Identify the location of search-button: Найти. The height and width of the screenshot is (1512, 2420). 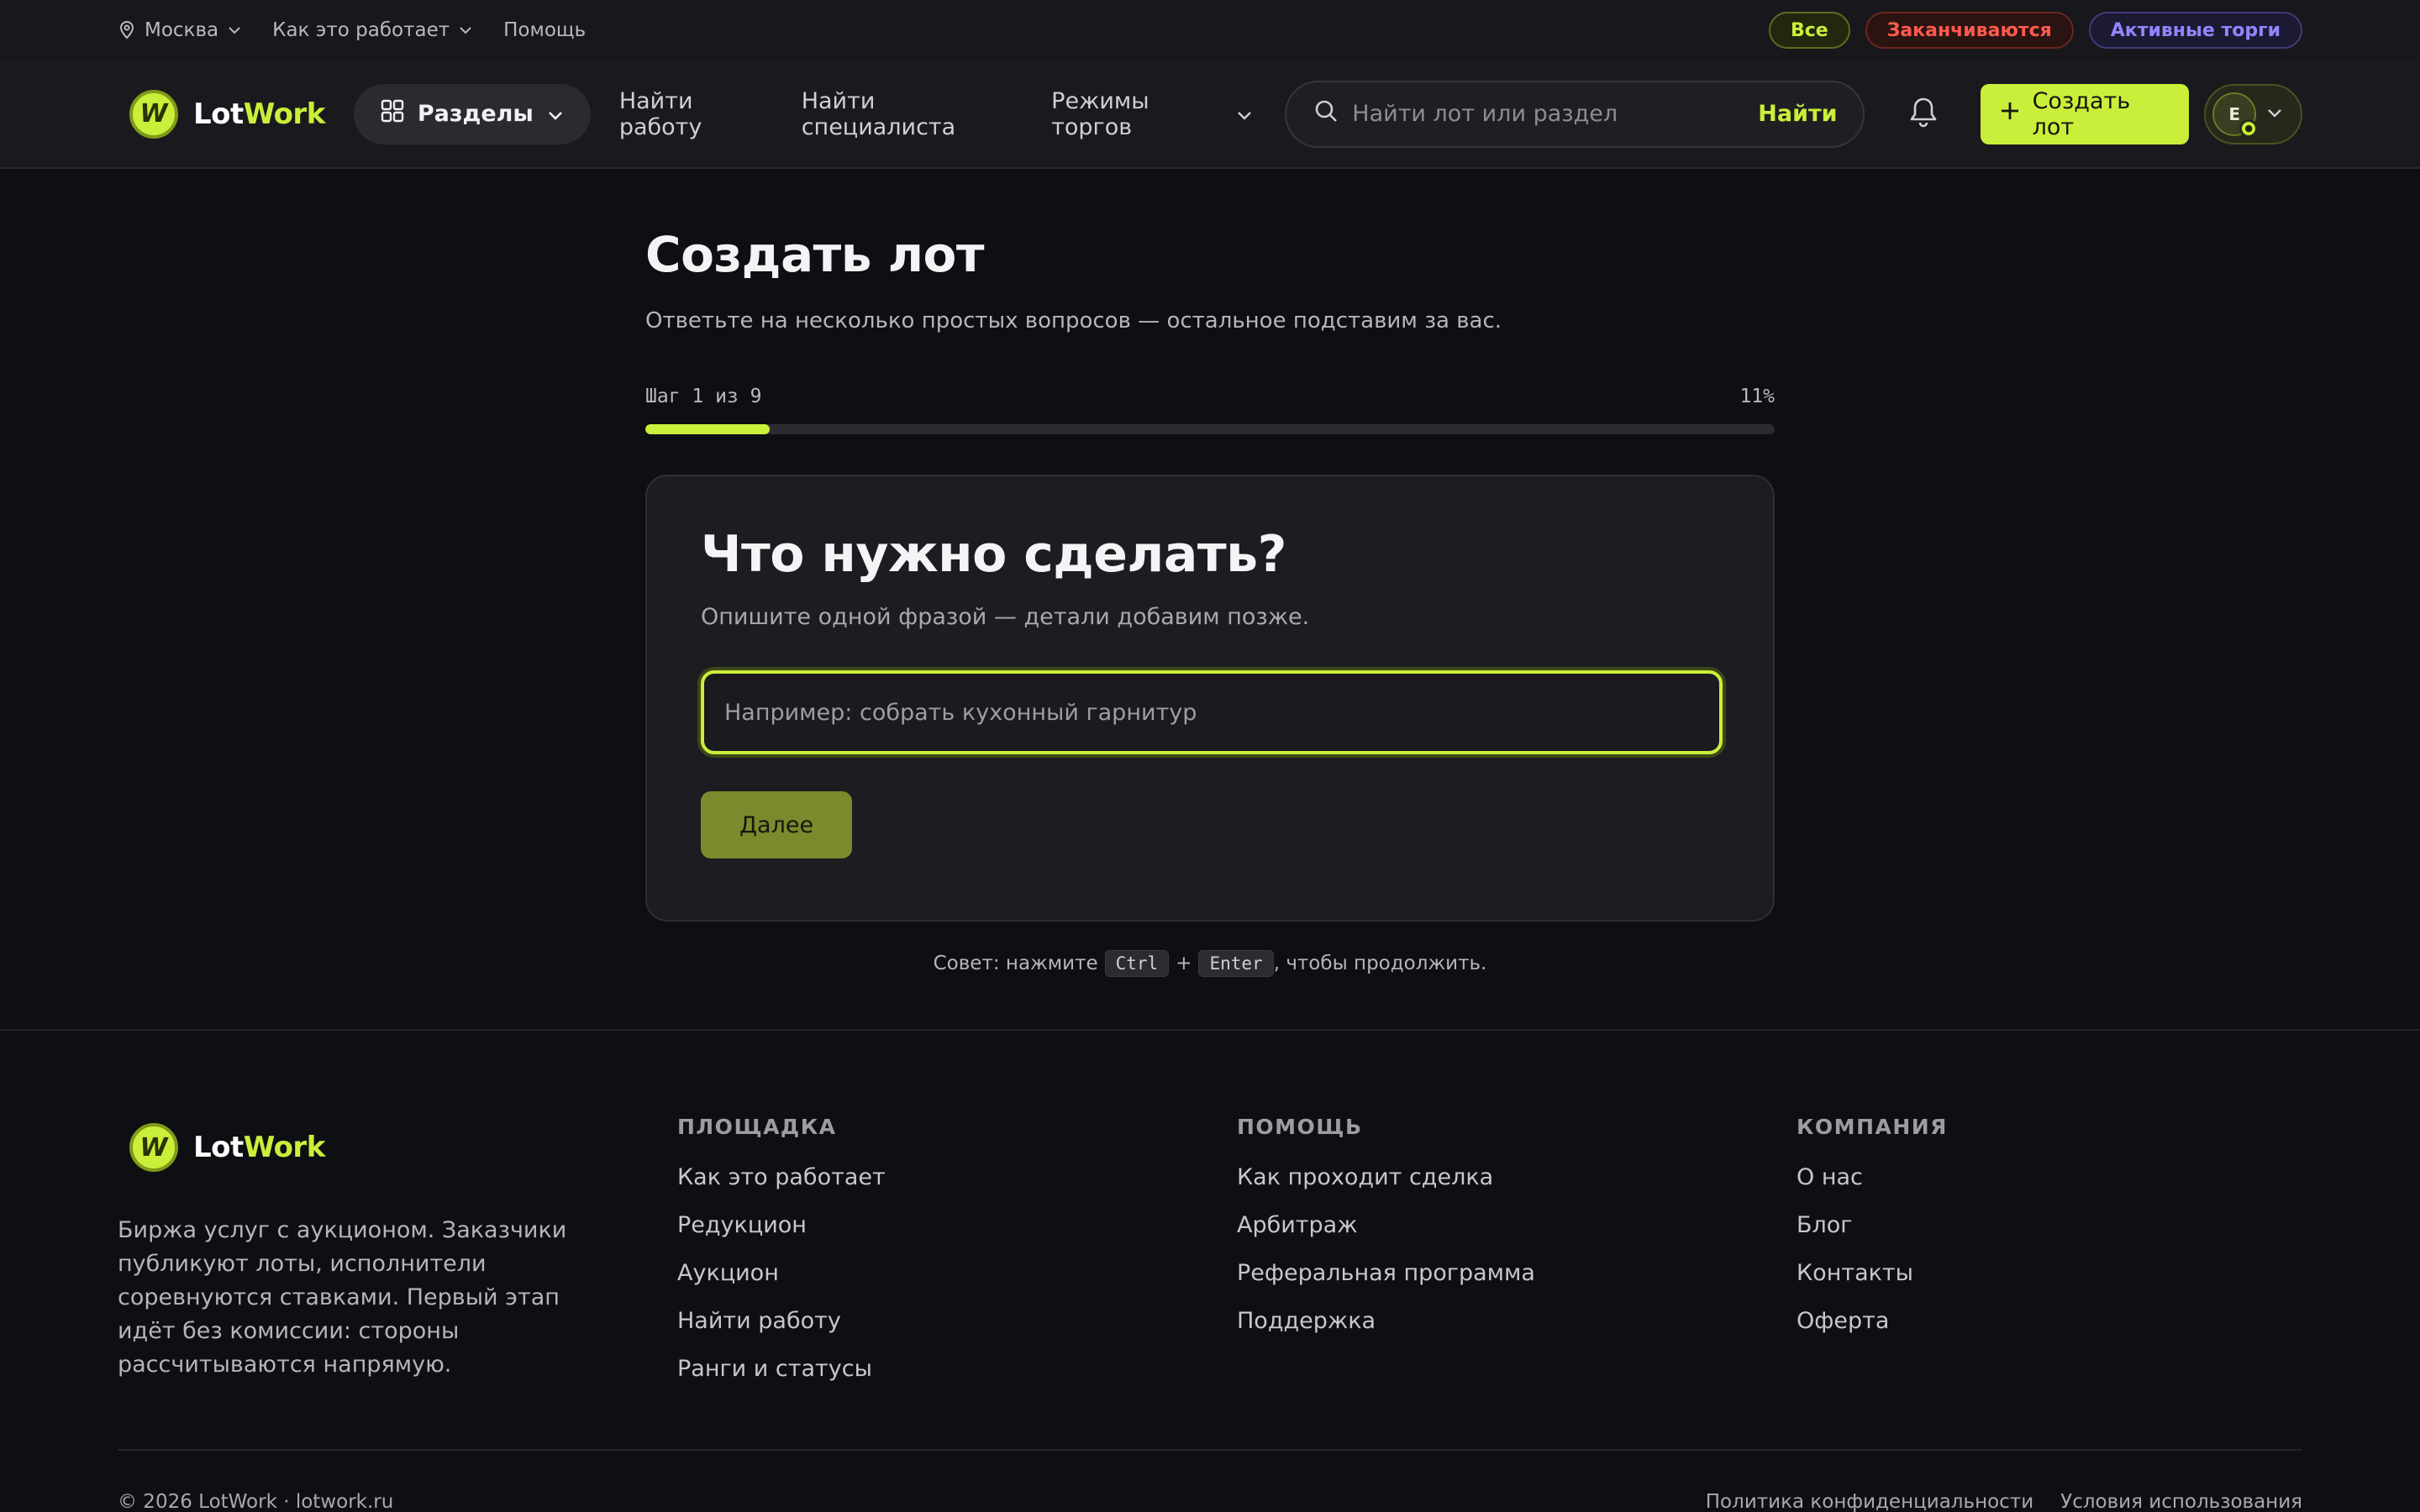
(1798, 114).